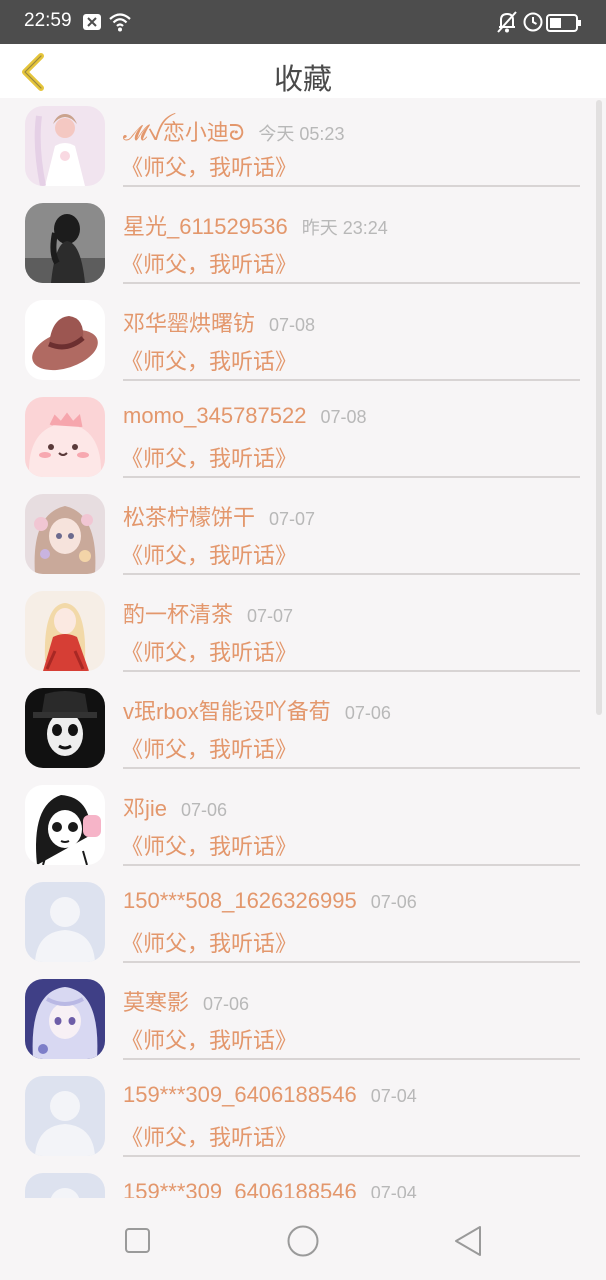 The width and height of the screenshot is (606, 1280). What do you see at coordinates (189, 517) in the screenshot?
I see `user-name: 松茶柠檬饼干` at bounding box center [189, 517].